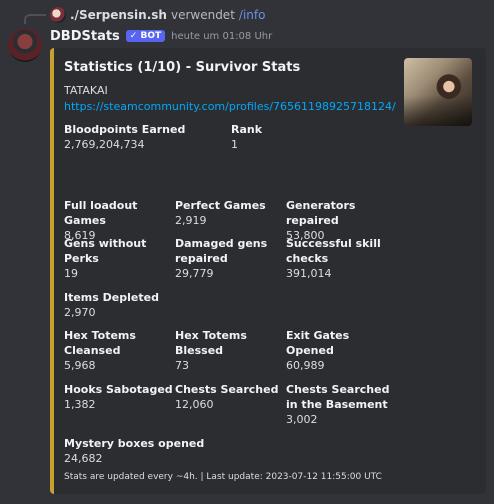 The height and width of the screenshot is (504, 494). I want to click on message-header: DBDStats ✓ BOT heute um 01:08 Uhr, so click(161, 36).